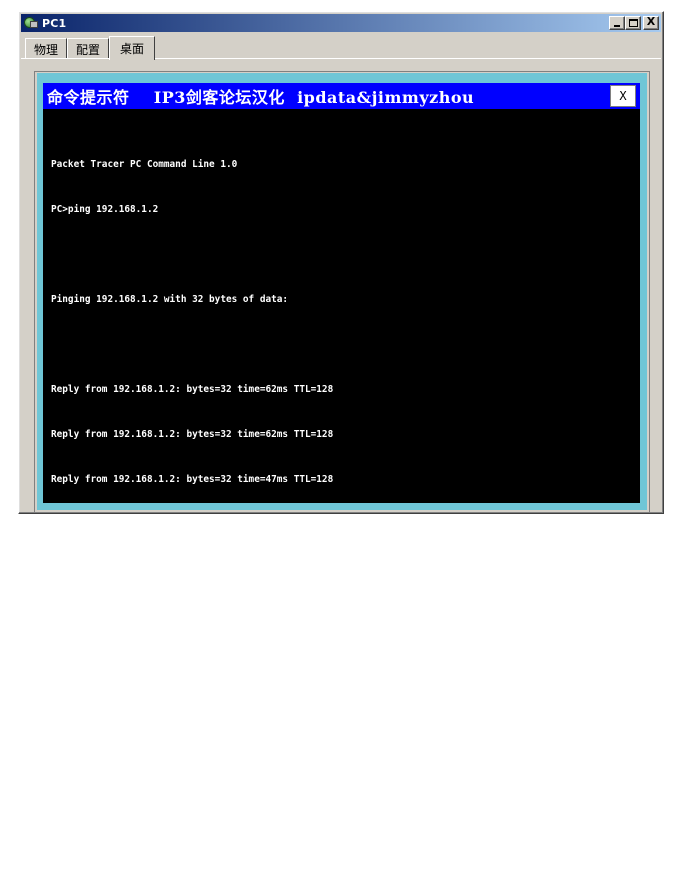 The height and width of the screenshot is (877, 677). Describe the element at coordinates (261, 97) in the screenshot. I see `command-prompt-title: 命令提示符 IP3剑客论坛汉化 ipdata&jimmyzhou` at that location.